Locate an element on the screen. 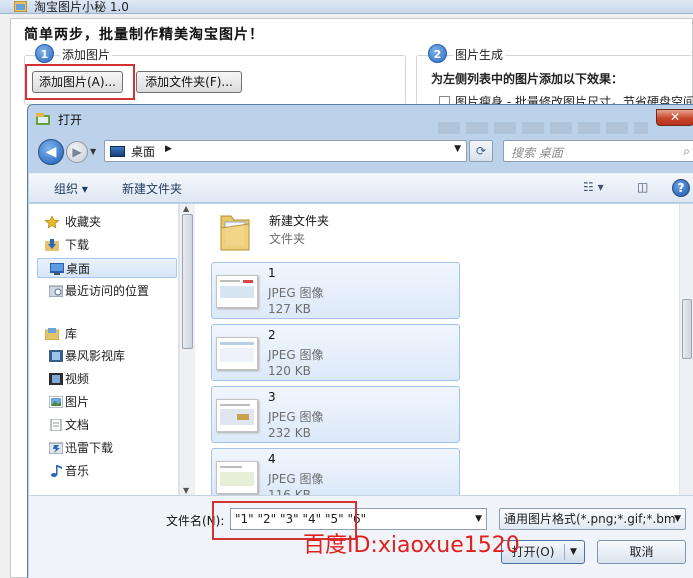 This screenshot has height=578, width=693. scroll-down-icon: ▼ is located at coordinates (186, 490).